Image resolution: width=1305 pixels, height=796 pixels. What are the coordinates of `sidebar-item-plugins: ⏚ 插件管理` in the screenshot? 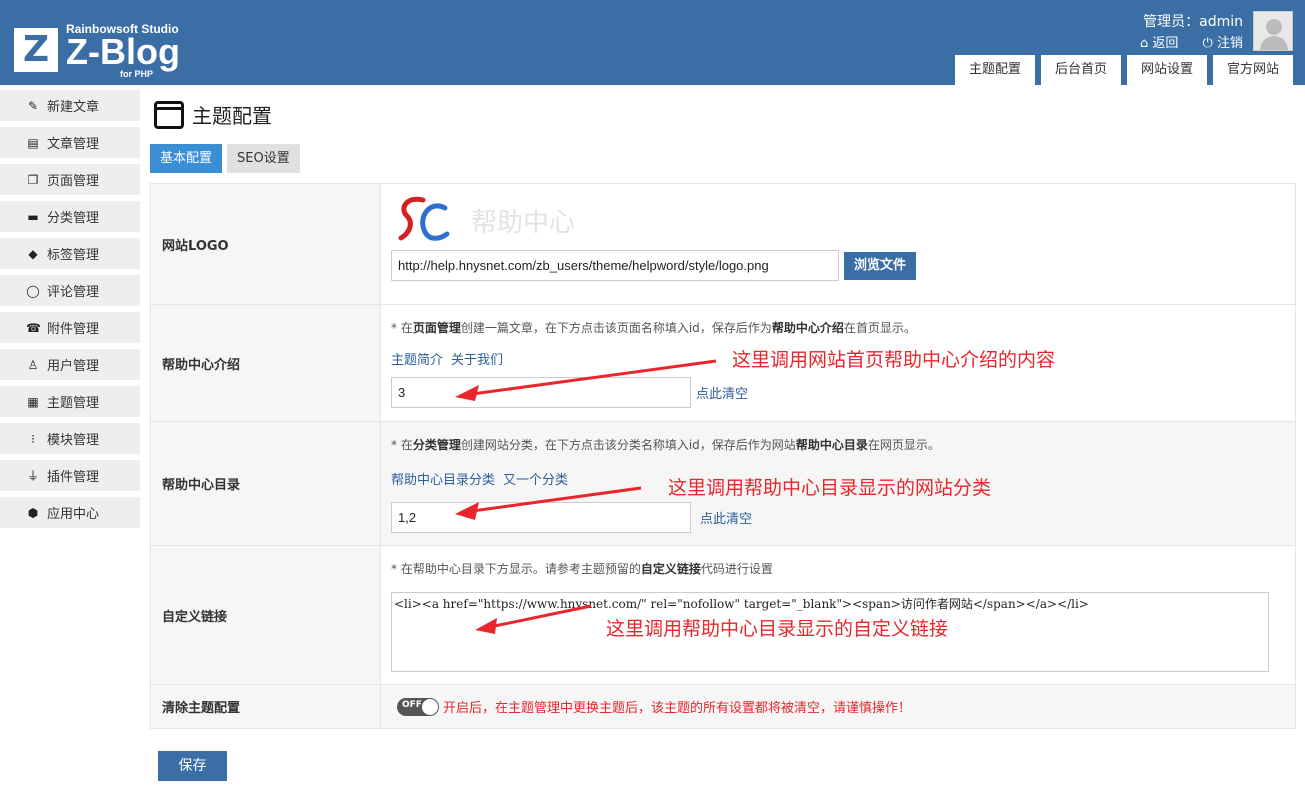 It's located at (70, 475).